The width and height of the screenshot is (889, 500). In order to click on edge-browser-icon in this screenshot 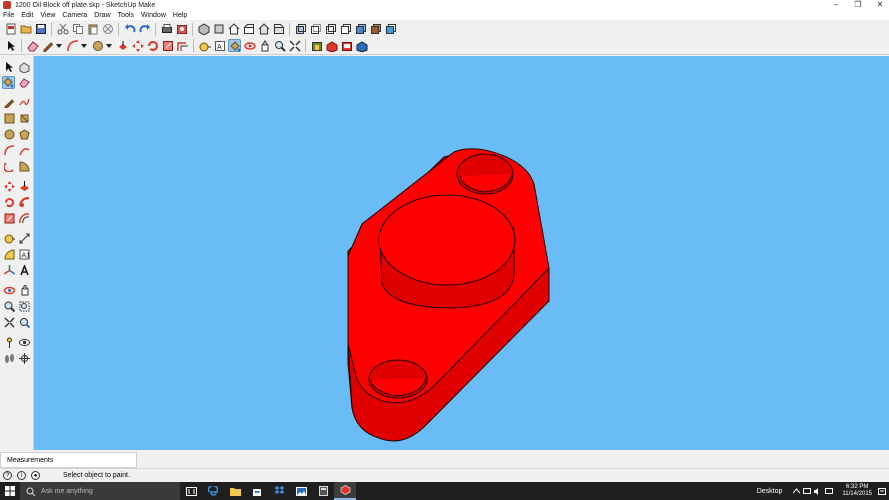, I will do `click(213, 491)`.